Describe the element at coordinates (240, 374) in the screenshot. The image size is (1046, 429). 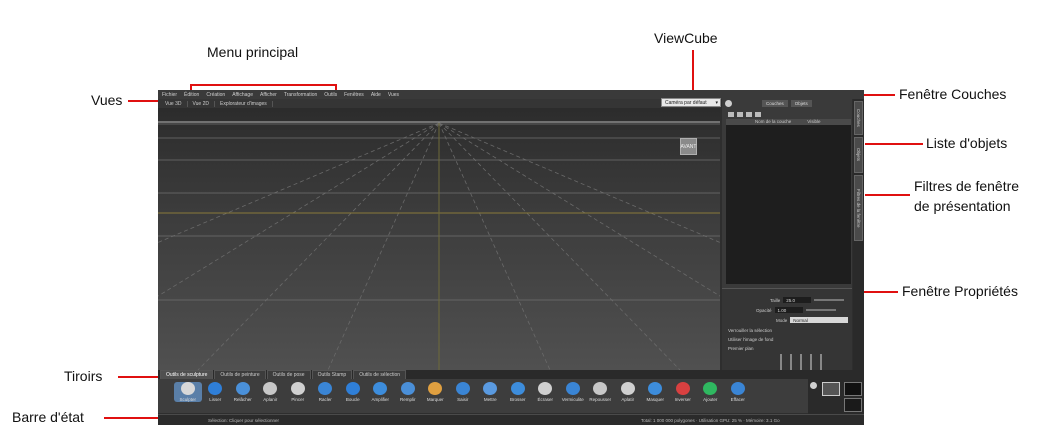
I see `drawer-tab-paint: Outils de peinture` at that location.